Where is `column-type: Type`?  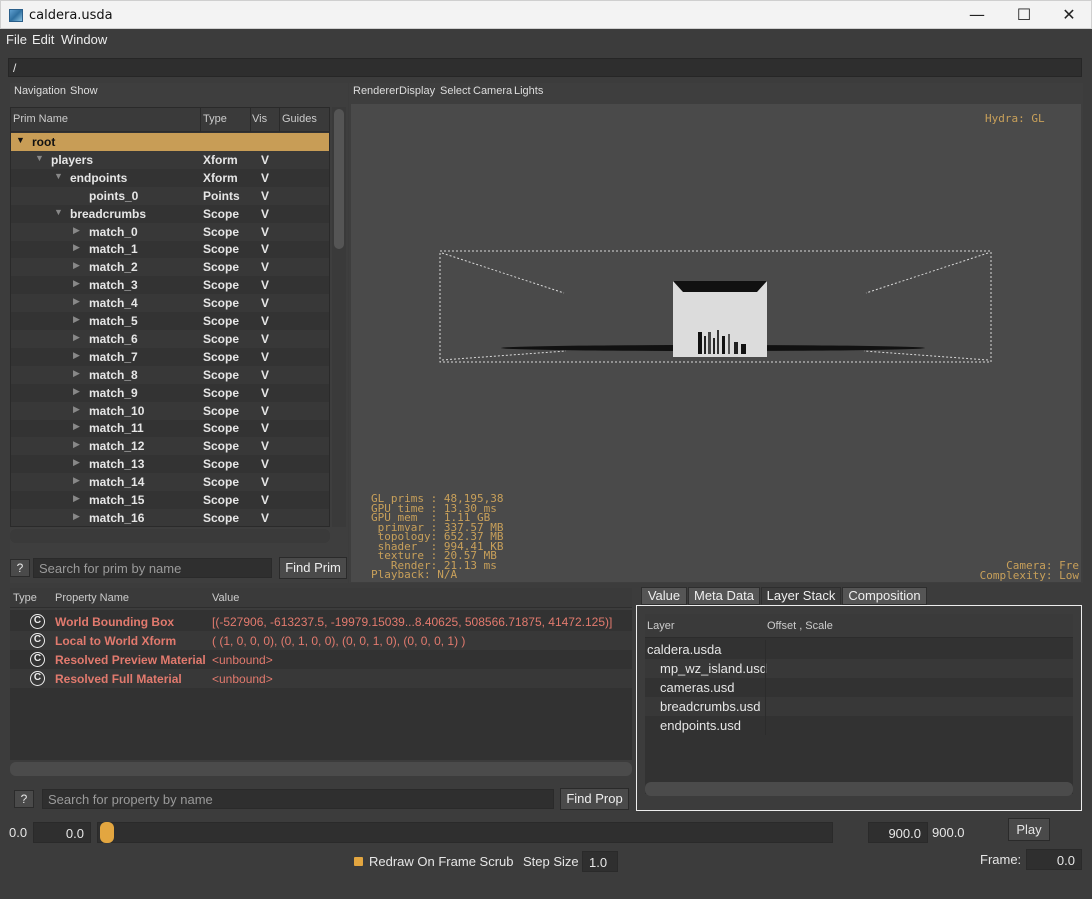 column-type: Type is located at coordinates (215, 119).